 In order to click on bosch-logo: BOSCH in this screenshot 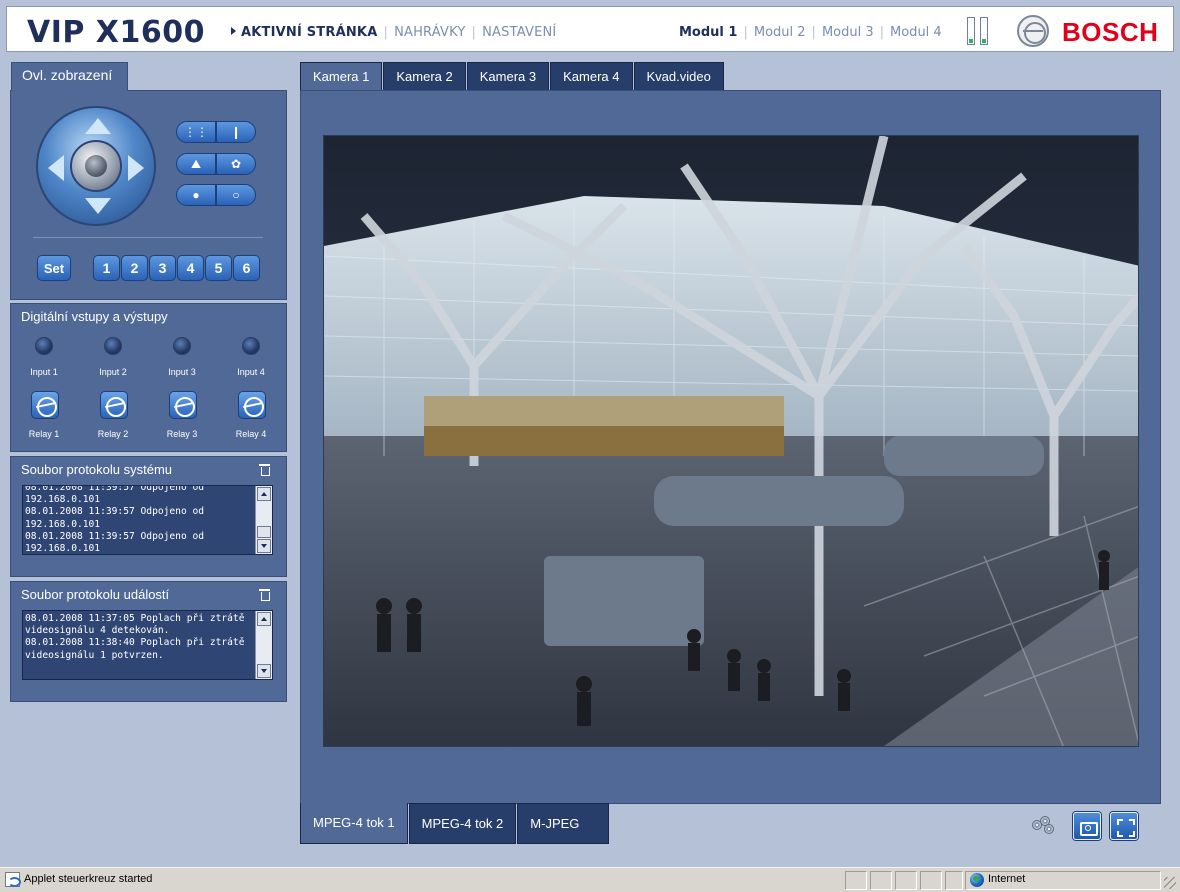, I will do `click(1110, 32)`.